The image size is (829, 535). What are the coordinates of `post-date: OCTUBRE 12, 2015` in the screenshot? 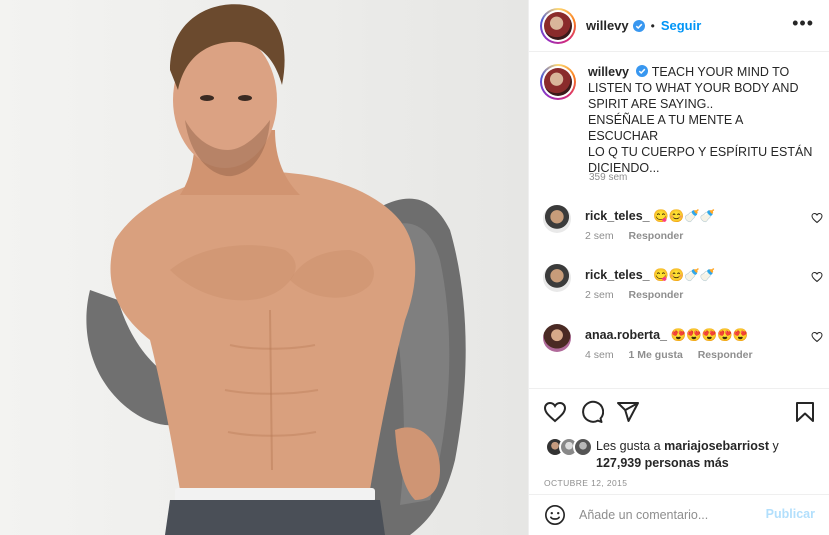 It's located at (585, 483).